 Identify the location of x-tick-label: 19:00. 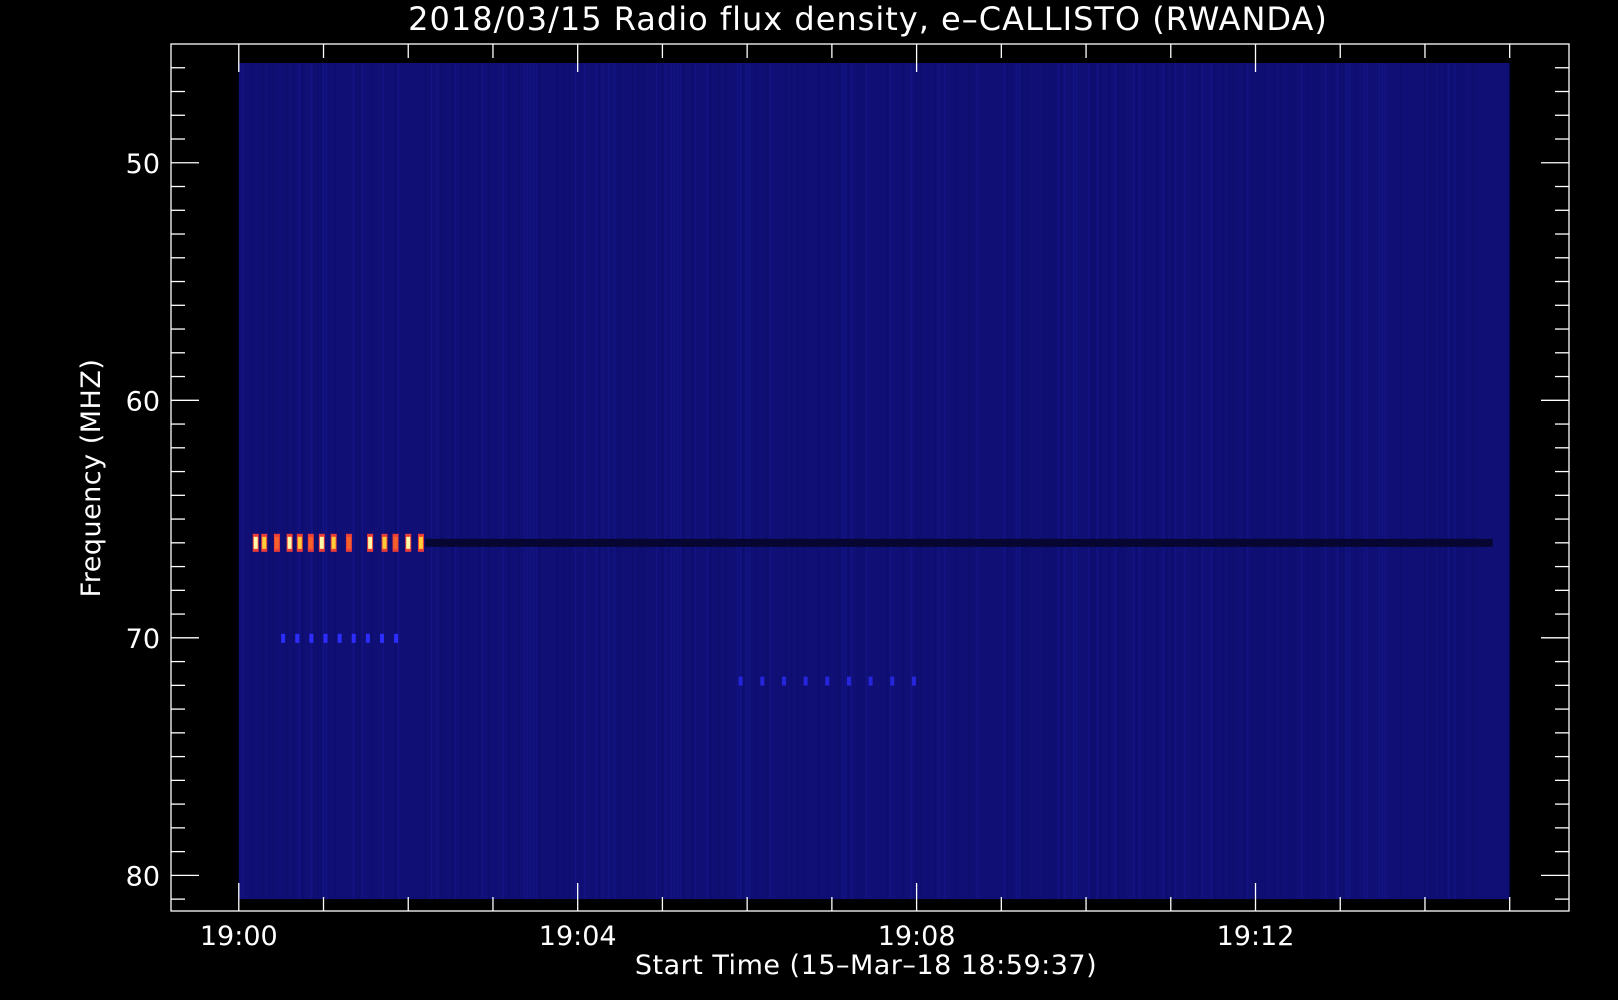
(239, 936).